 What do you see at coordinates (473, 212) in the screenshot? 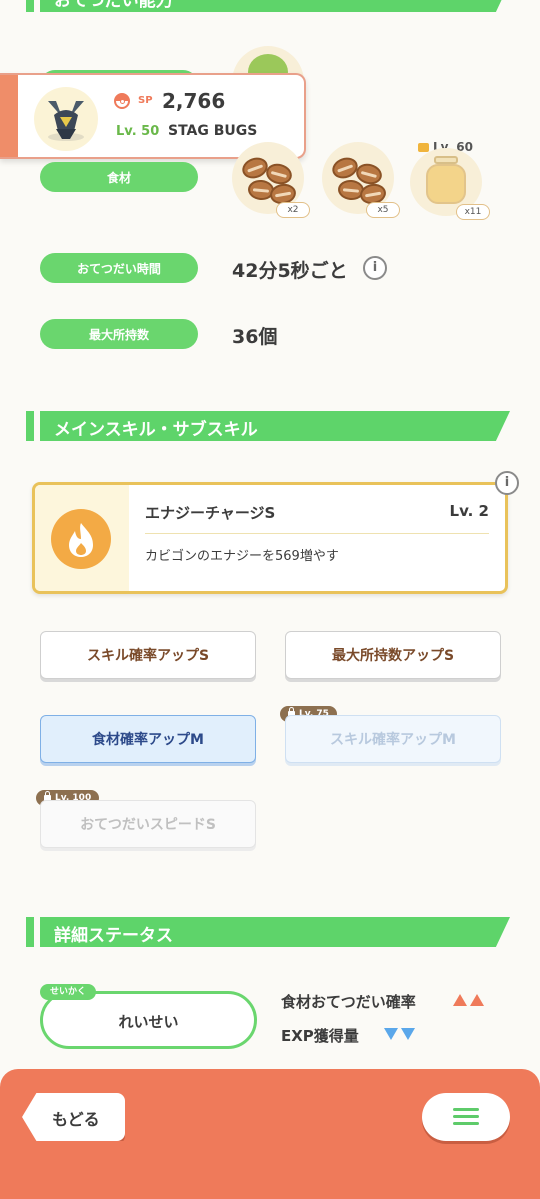
I see `ingredient-qty: x11` at bounding box center [473, 212].